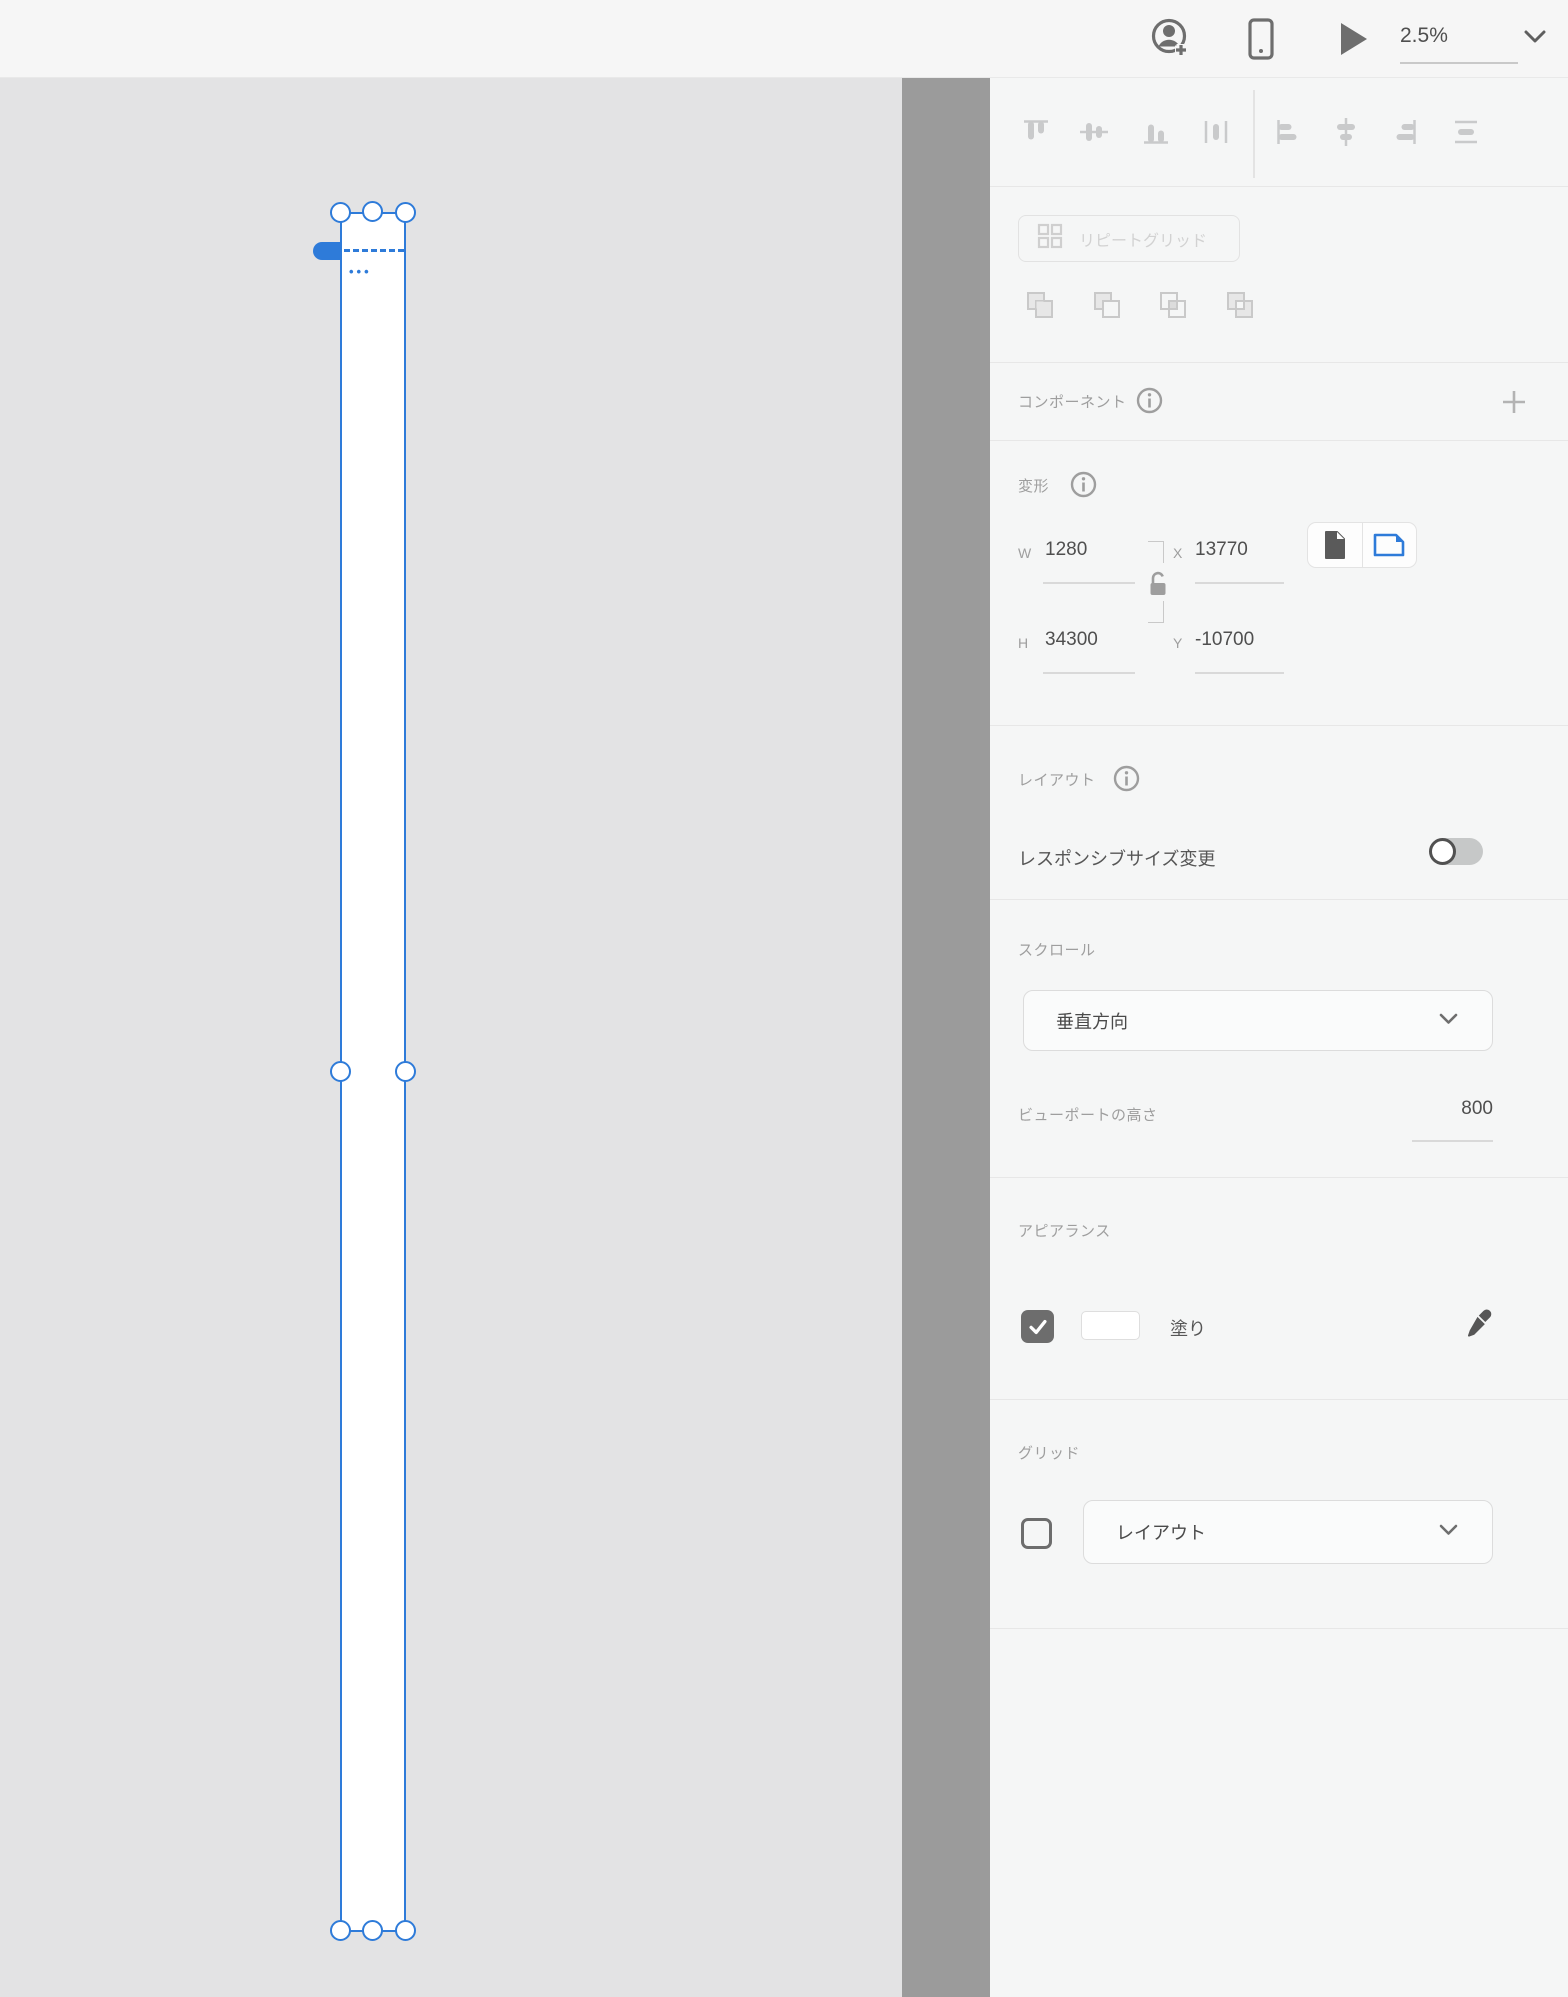 Image resolution: width=1568 pixels, height=1997 pixels. What do you see at coordinates (1289, 134) in the screenshot?
I see `align-left-icon` at bounding box center [1289, 134].